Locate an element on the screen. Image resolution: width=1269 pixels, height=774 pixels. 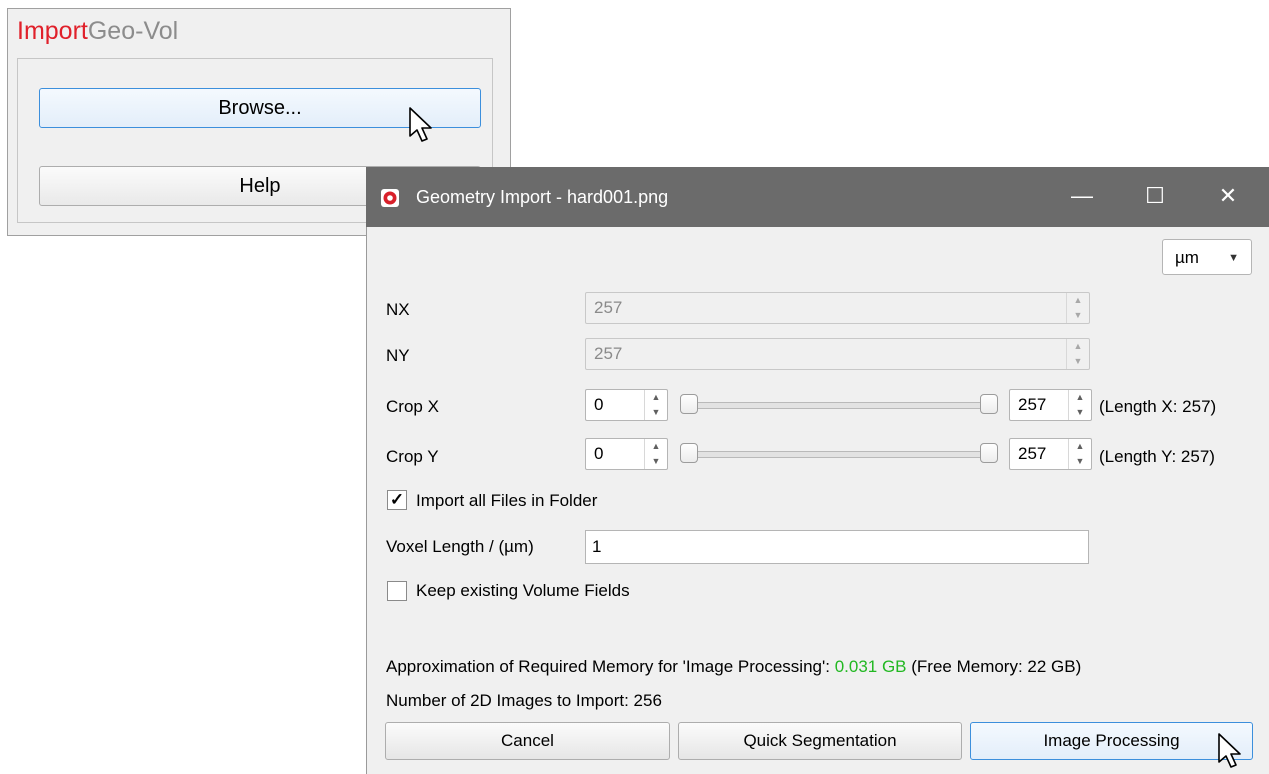
ny-label: NY is located at coordinates (398, 355).